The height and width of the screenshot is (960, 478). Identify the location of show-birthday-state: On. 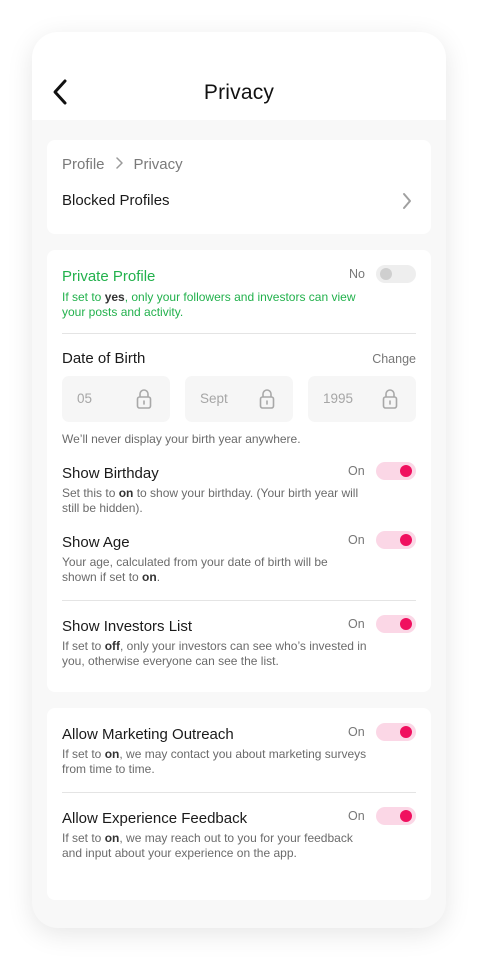
(356, 471).